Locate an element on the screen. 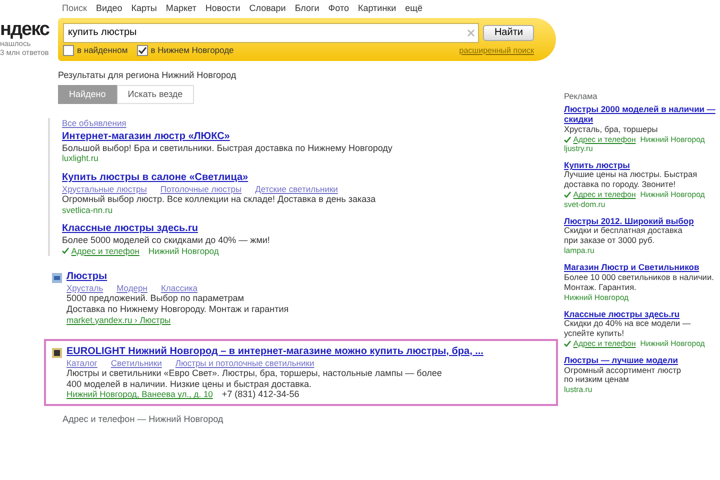 The width and height of the screenshot is (720, 480). ad-text: Огромный выбор люстр. Все коллекции на складе! Доставка в день заказа is located at coordinates (219, 199).